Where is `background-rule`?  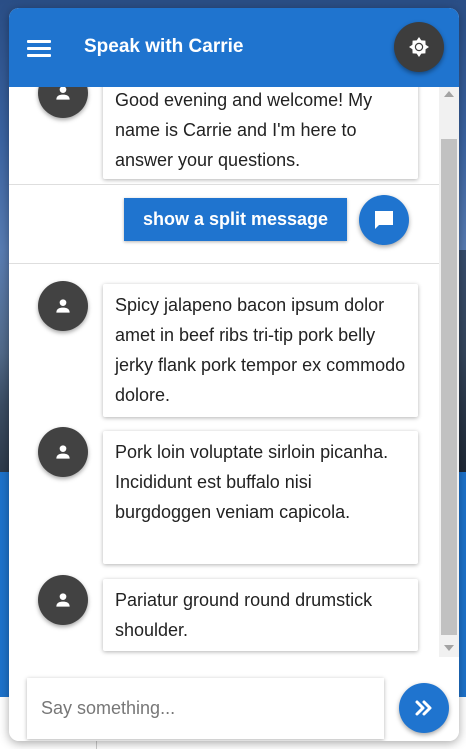 background-rule is located at coordinates (96, 745).